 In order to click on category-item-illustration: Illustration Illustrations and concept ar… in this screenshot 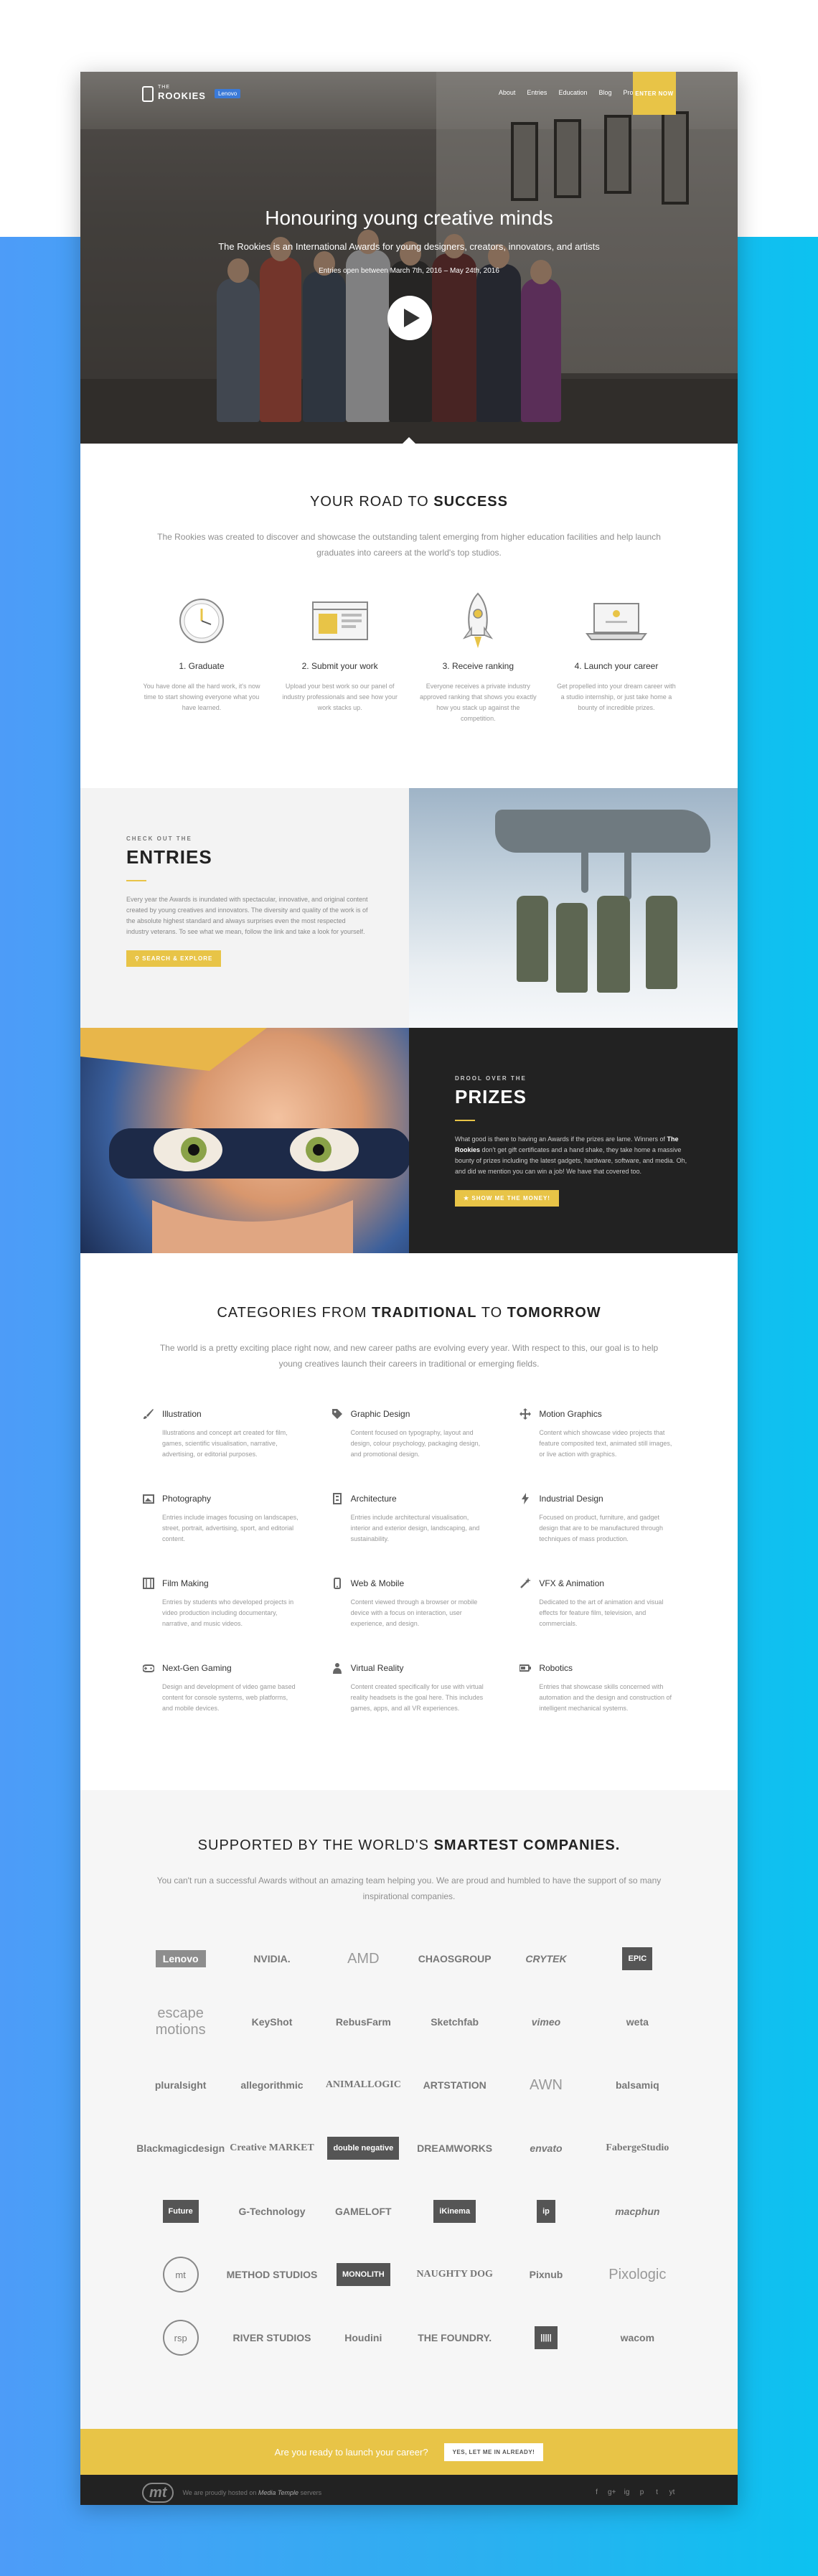, I will do `click(221, 1440)`.